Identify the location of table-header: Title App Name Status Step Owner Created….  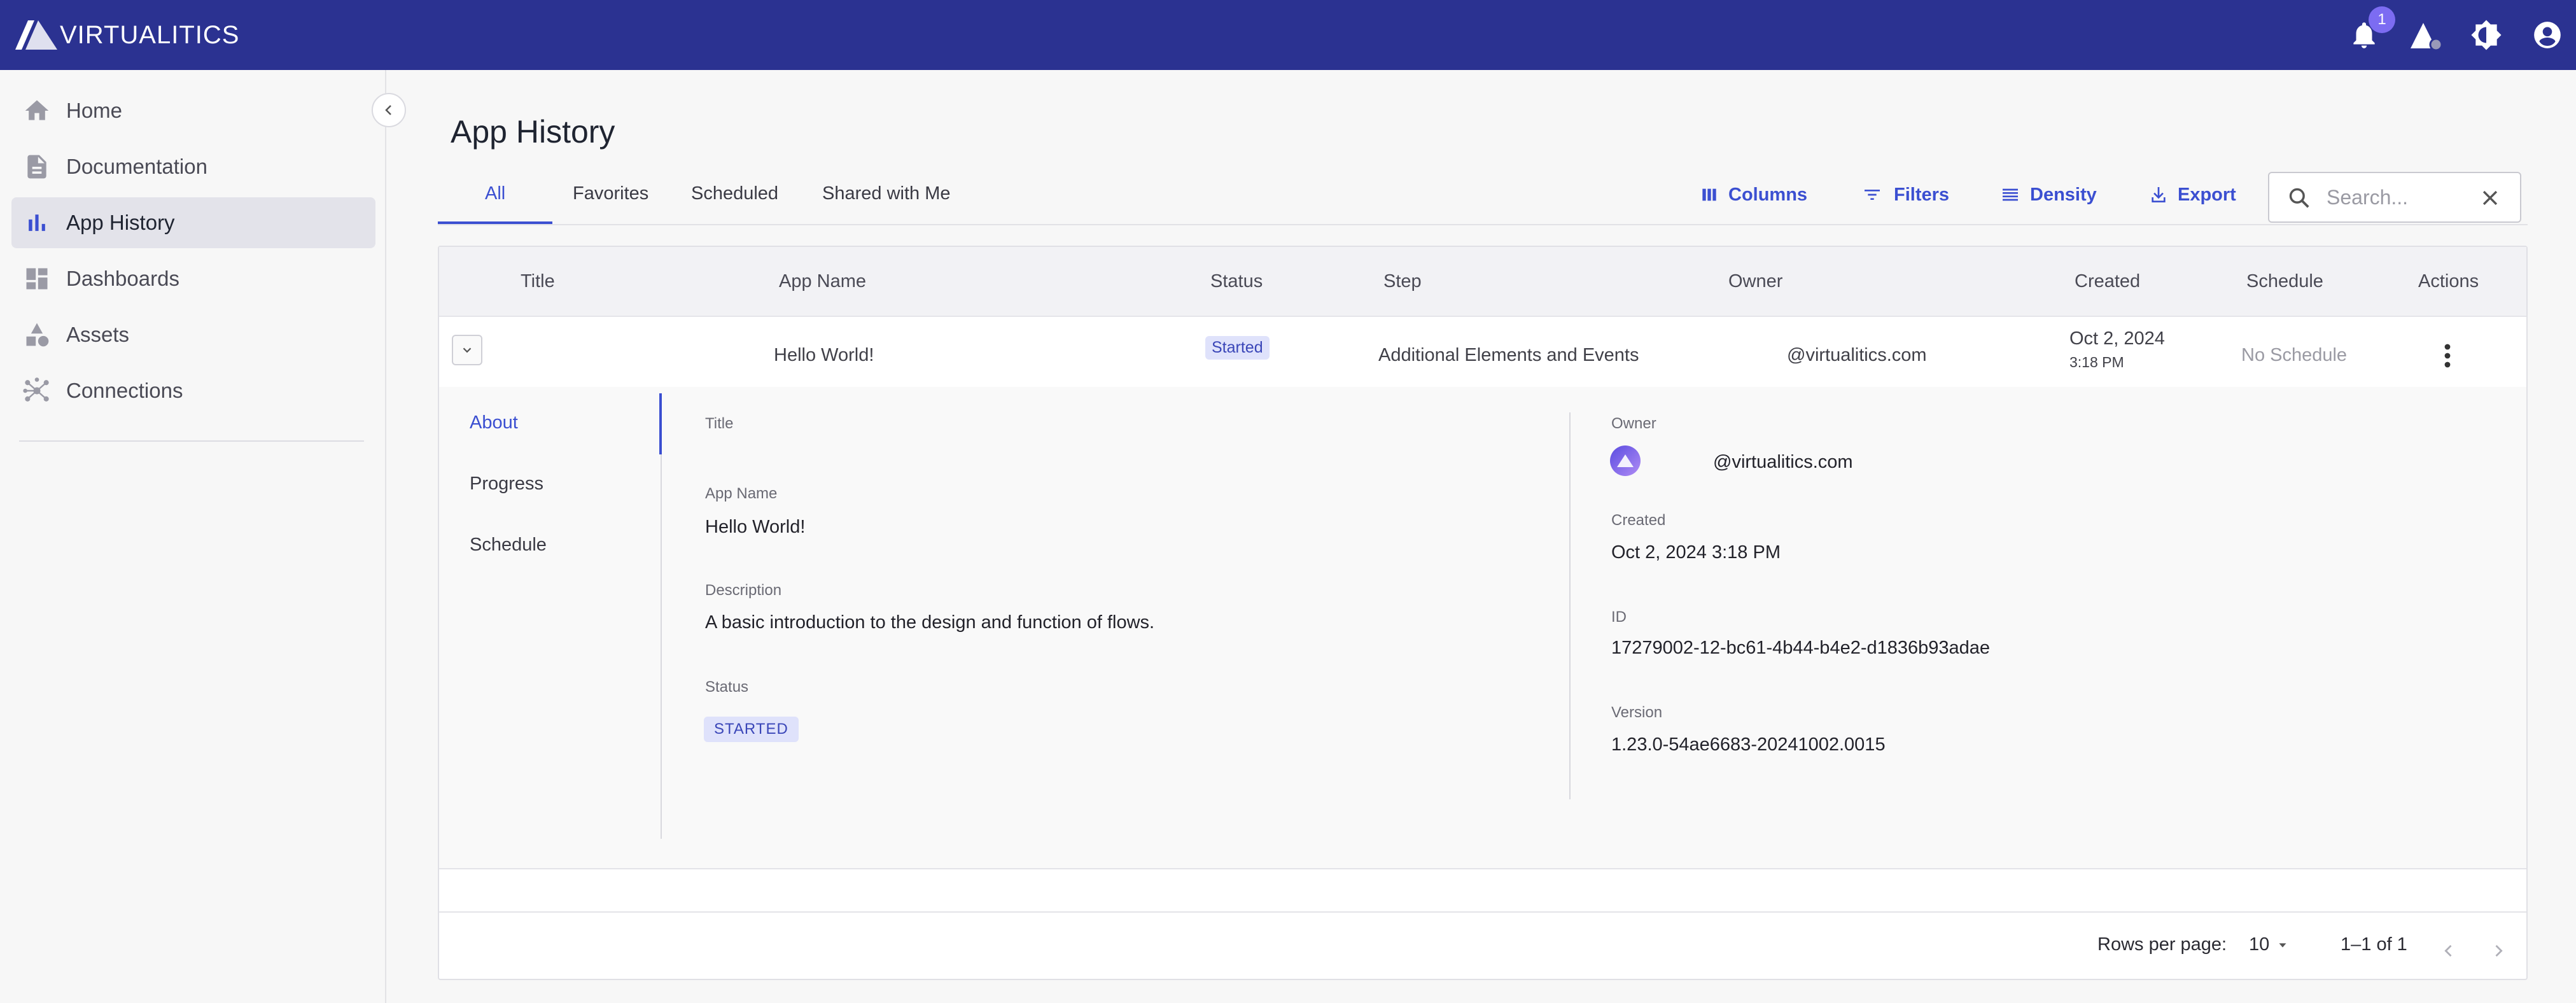
(1482, 282).